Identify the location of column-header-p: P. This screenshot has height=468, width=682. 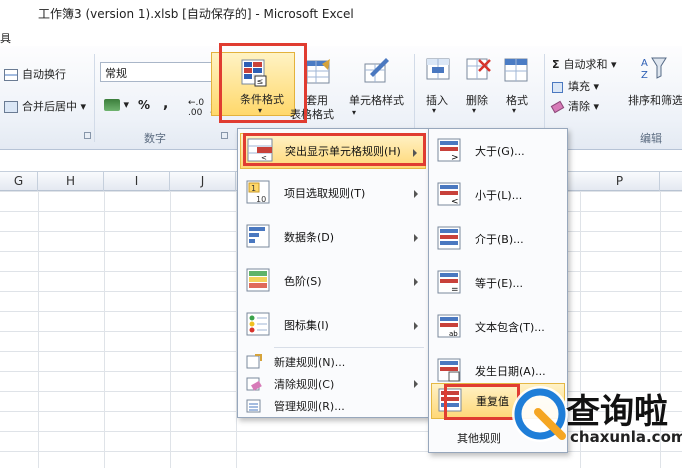
(620, 181).